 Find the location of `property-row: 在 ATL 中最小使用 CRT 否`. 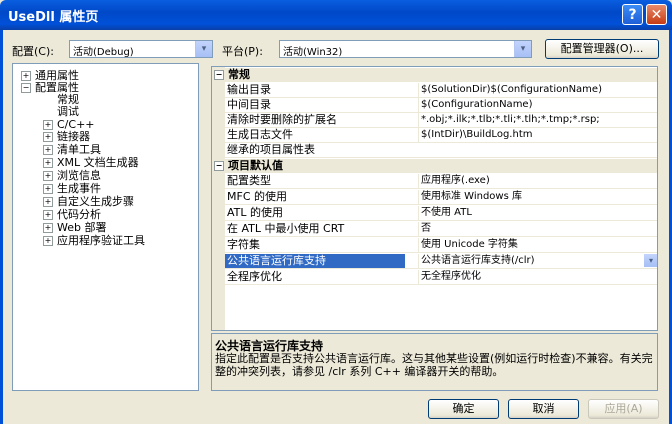

property-row: 在 ATL 中最小使用 CRT 否 is located at coordinates (441, 229).